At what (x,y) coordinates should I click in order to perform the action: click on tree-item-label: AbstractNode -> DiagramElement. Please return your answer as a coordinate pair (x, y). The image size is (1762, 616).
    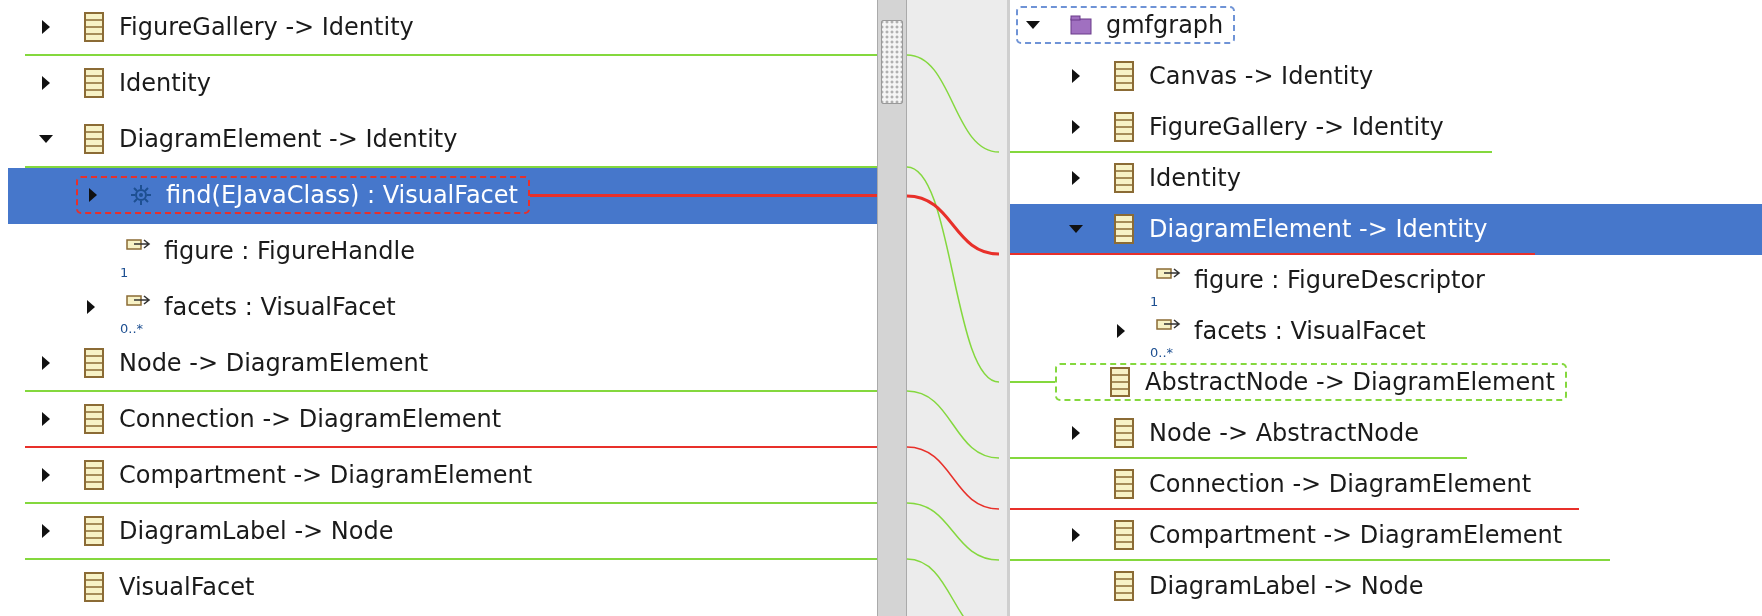
    Looking at the image, I should click on (1350, 381).